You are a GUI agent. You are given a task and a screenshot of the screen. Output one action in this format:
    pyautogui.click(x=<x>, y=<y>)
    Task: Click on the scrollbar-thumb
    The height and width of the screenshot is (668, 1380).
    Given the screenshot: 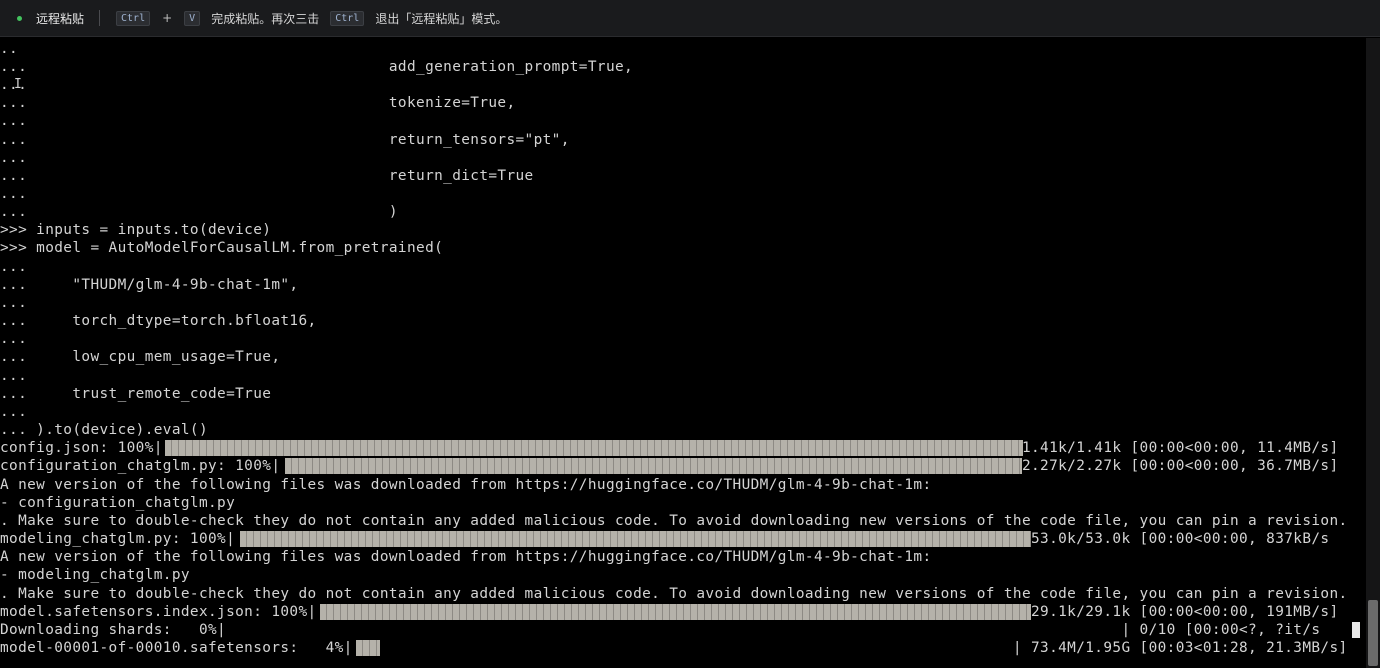 What is the action you would take?
    pyautogui.click(x=1373, y=633)
    